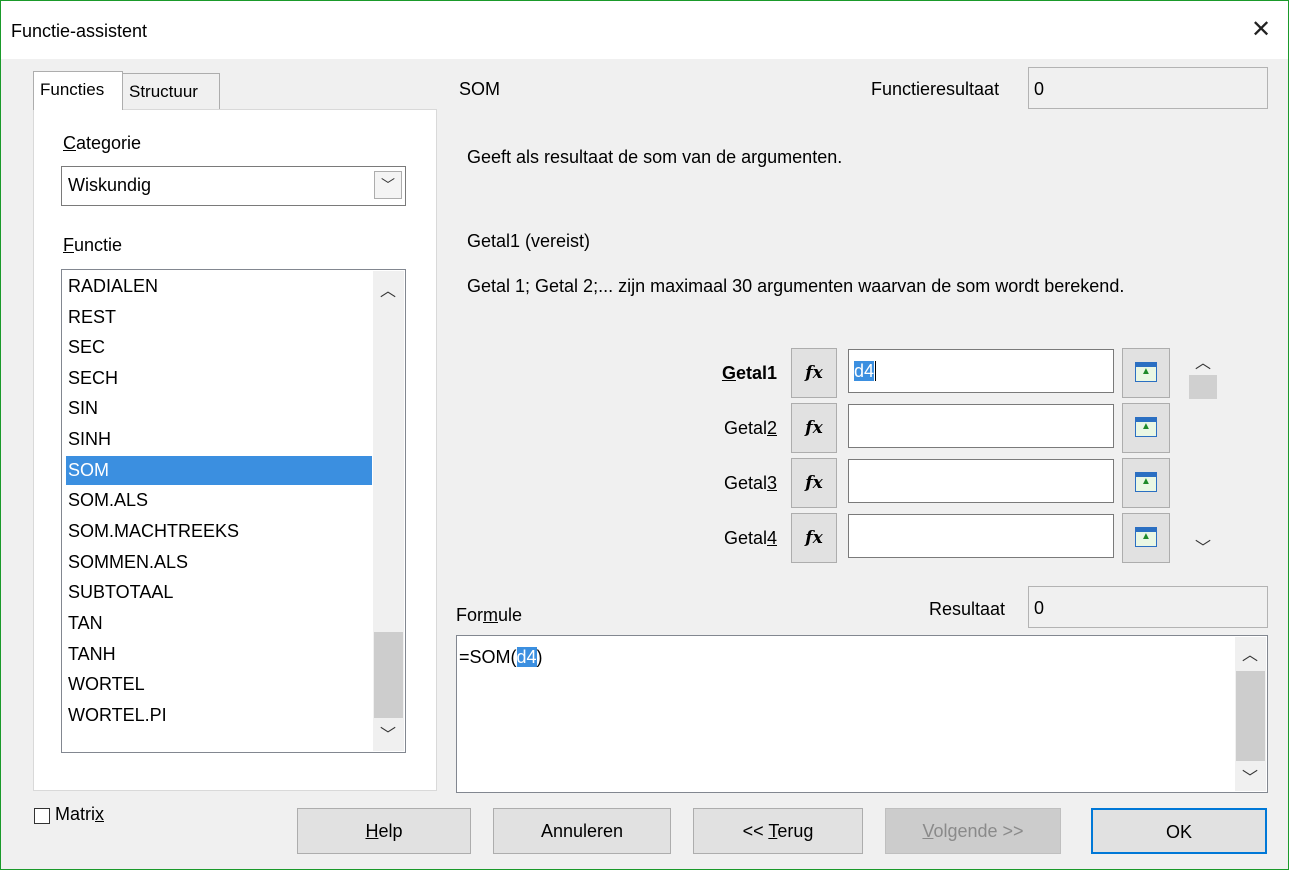 This screenshot has height=870, width=1289. I want to click on formula-label-pre: For, so click(469, 615).